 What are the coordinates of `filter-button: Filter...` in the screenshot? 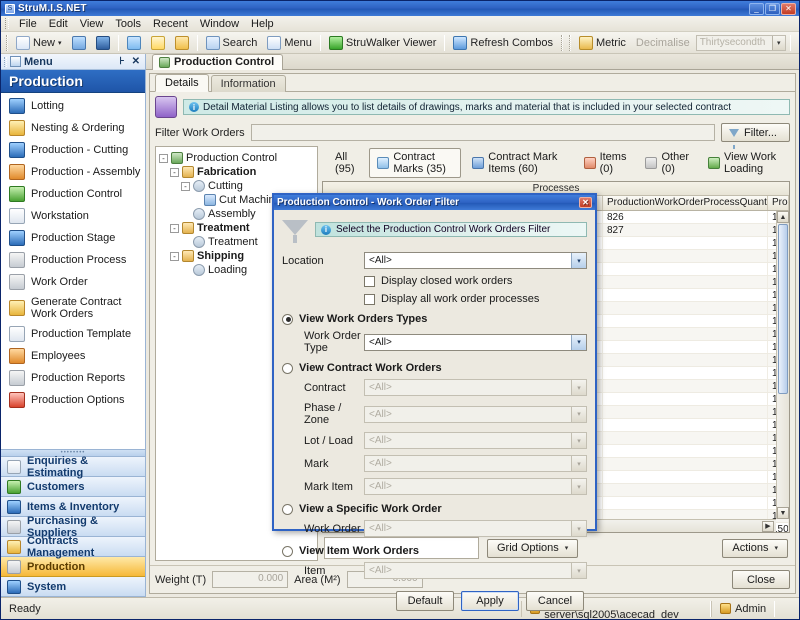 It's located at (755, 136).